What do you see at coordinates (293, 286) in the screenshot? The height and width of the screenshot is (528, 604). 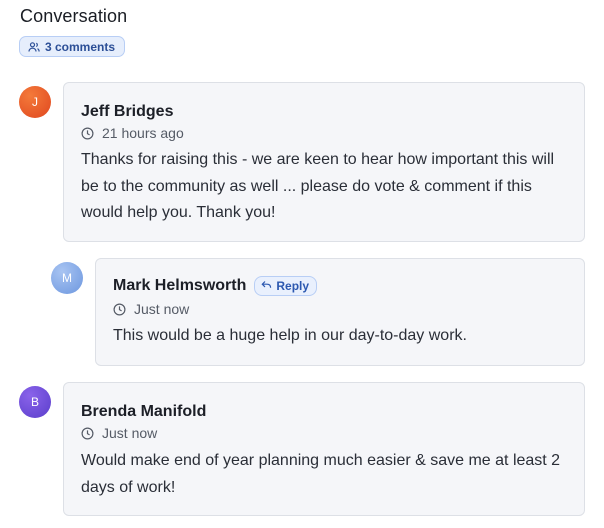 I see `reply-button-label: Reply` at bounding box center [293, 286].